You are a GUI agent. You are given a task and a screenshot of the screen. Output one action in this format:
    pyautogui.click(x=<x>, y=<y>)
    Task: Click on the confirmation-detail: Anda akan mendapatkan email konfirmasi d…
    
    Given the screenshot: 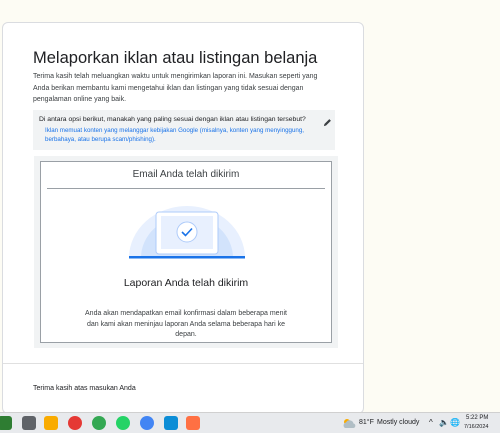 What is the action you would take?
    pyautogui.click(x=186, y=324)
    